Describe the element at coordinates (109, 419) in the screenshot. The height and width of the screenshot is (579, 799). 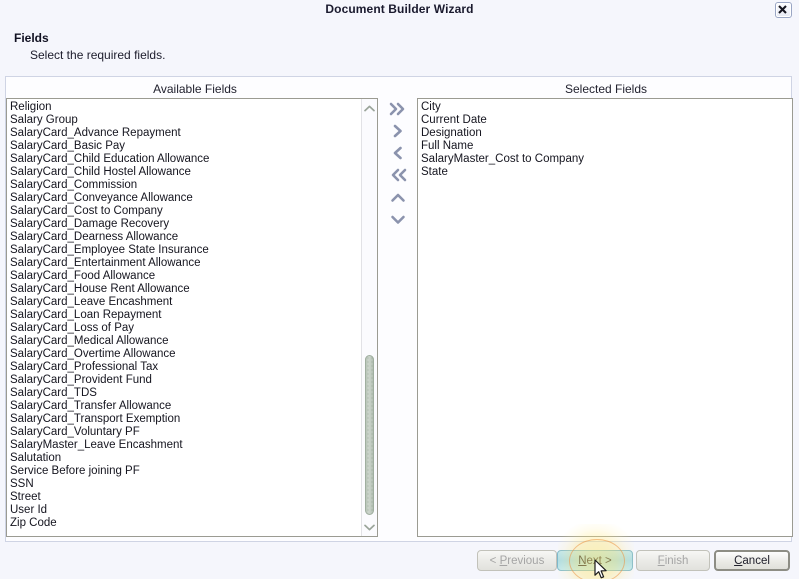
I see `list-item: SalaryCard_Transport Exemption` at that location.